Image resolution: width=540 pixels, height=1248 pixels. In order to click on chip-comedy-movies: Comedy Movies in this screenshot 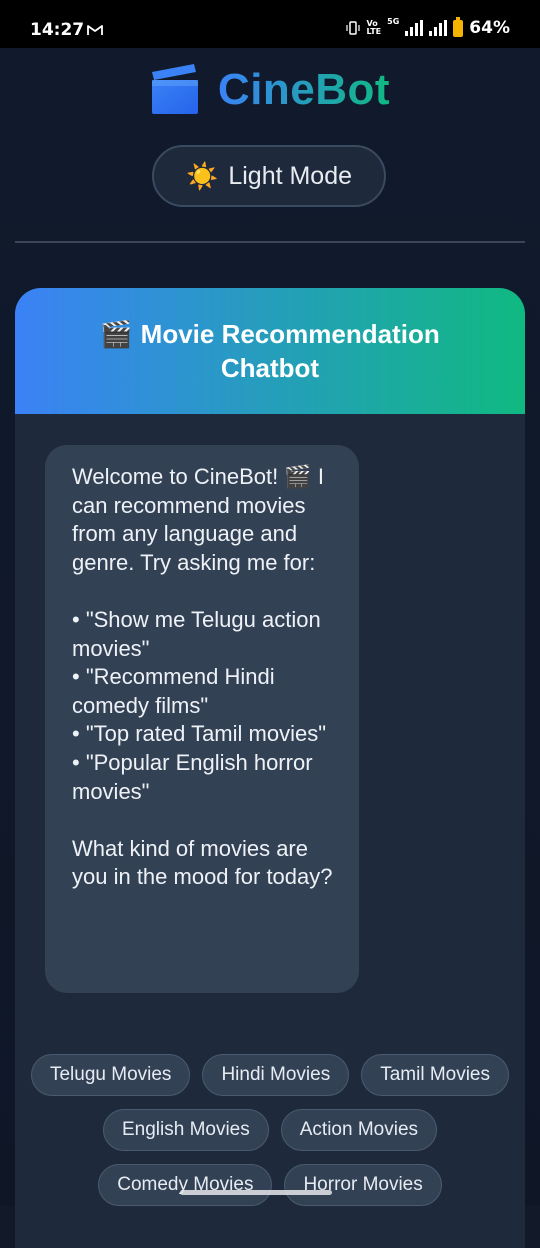, I will do `click(185, 1185)`.